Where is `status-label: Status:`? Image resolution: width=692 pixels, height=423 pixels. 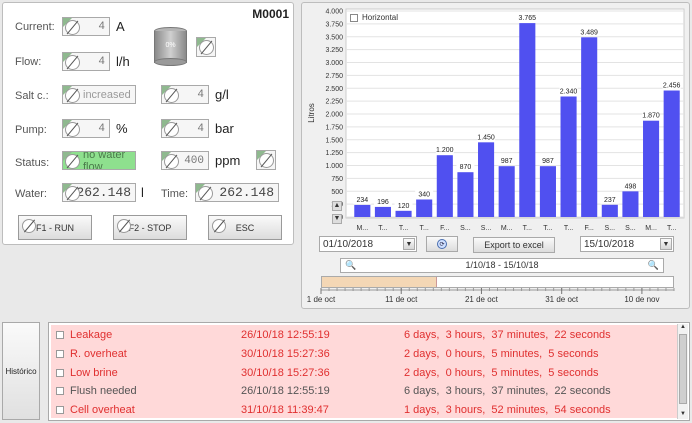
status-label: Status: is located at coordinates (32, 163).